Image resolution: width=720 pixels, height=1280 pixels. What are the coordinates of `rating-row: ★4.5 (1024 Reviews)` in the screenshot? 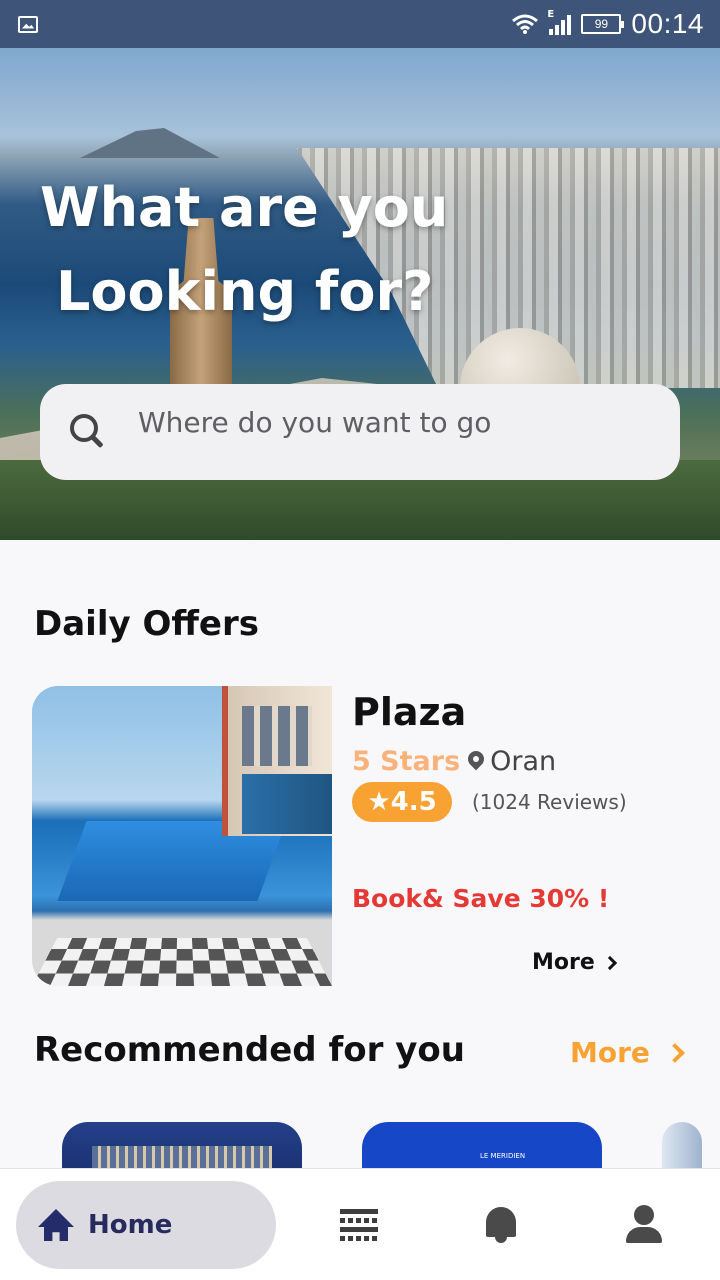 It's located at (489, 802).